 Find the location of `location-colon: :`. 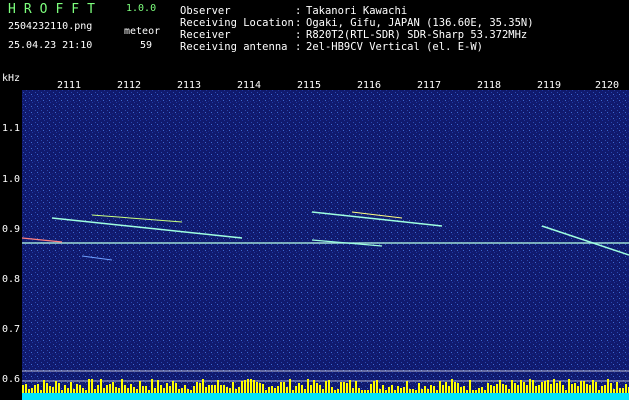

location-colon: : is located at coordinates (298, 23).